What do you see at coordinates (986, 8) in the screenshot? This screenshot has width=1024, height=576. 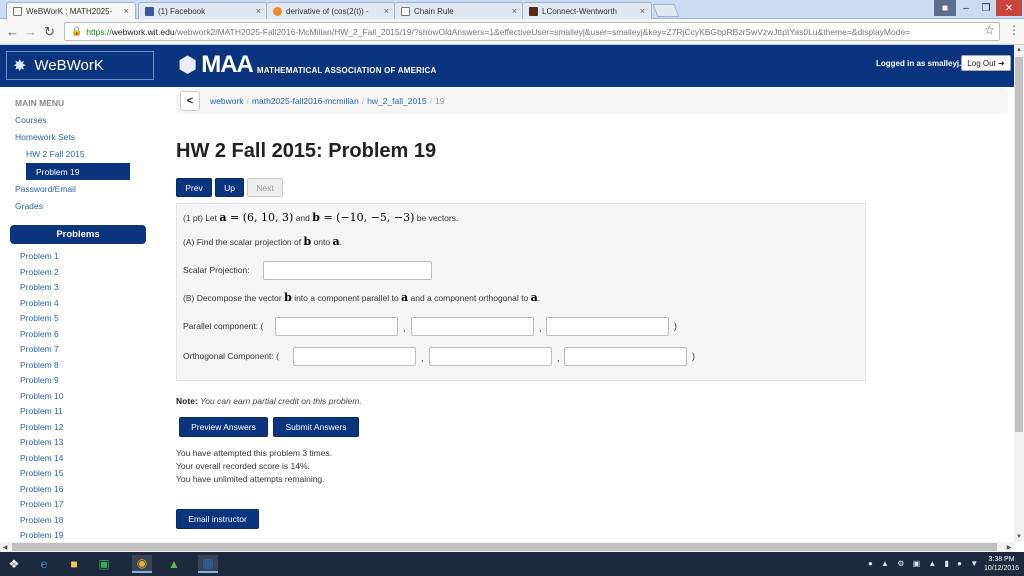 I see `maximize-icon: ❐` at bounding box center [986, 8].